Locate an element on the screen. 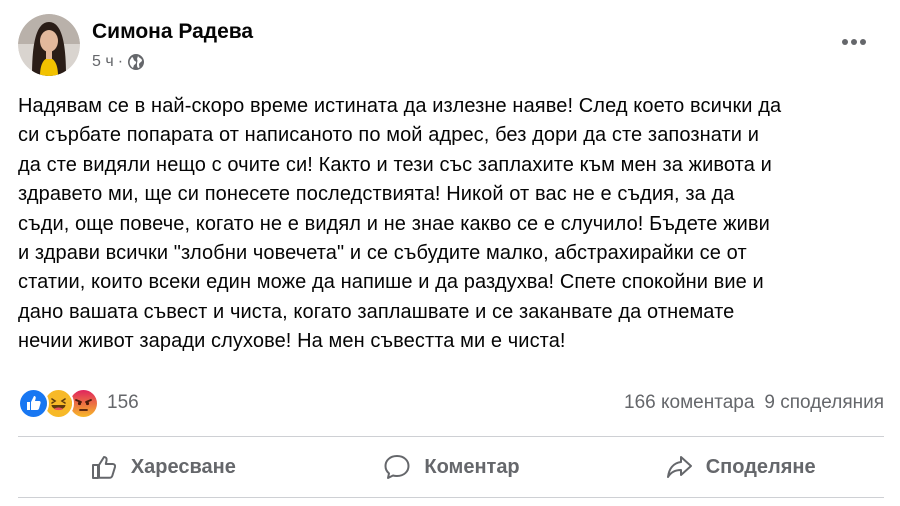 The width and height of the screenshot is (900, 506). share-label: Споделяне is located at coordinates (760, 466).